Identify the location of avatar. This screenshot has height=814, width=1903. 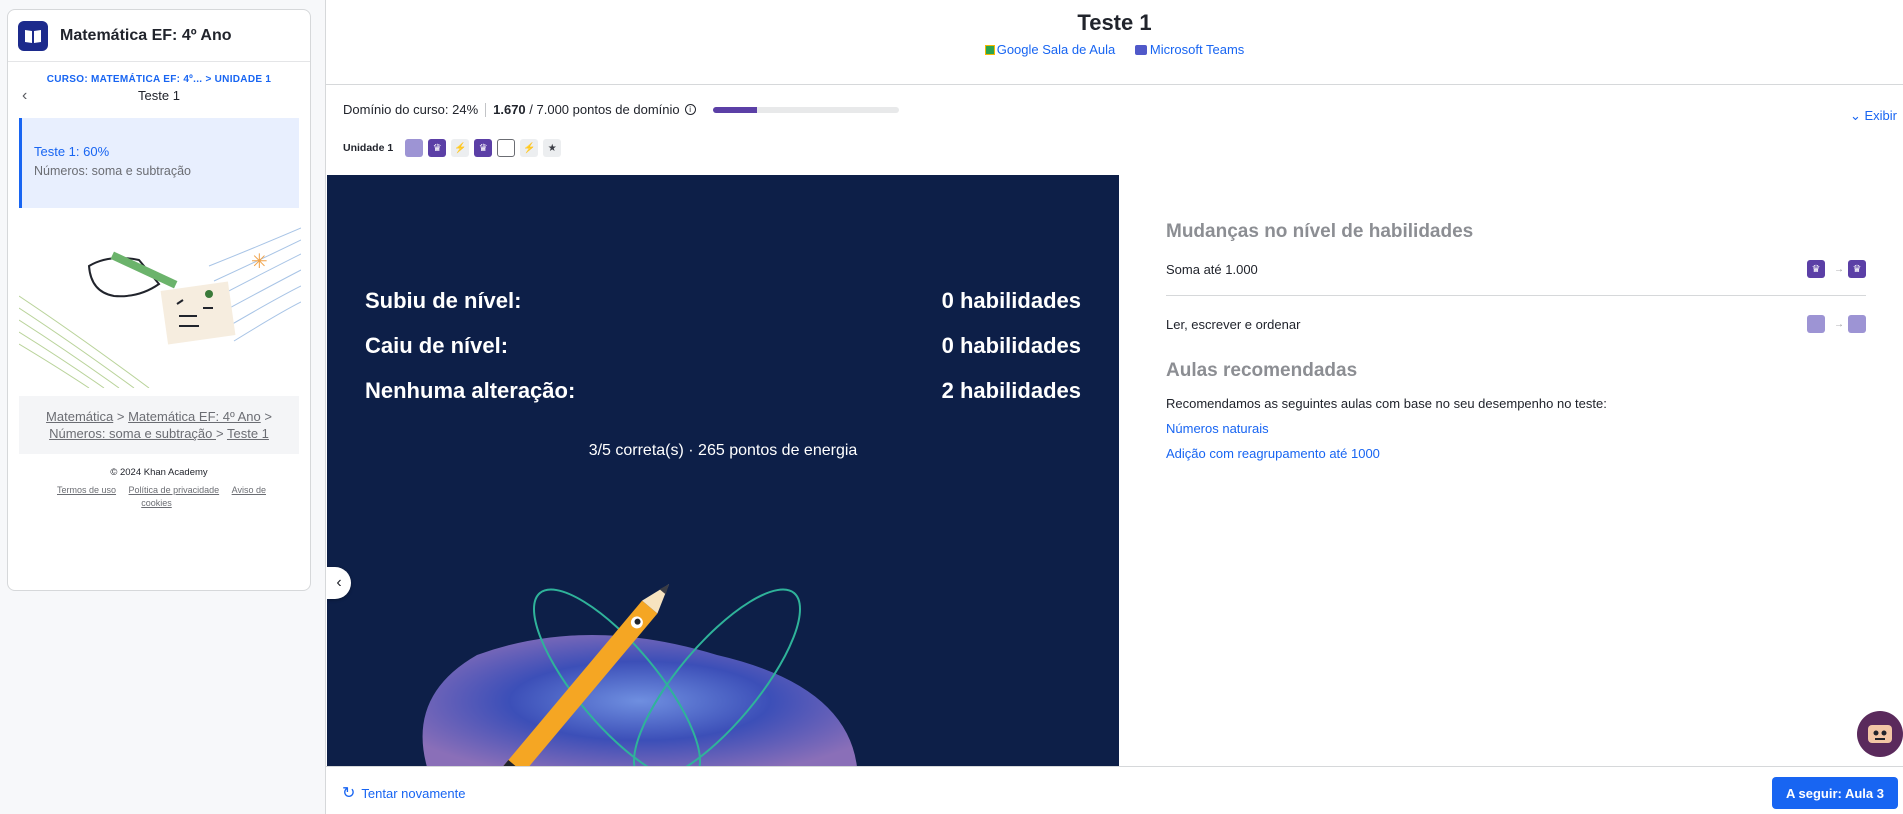
(1880, 734).